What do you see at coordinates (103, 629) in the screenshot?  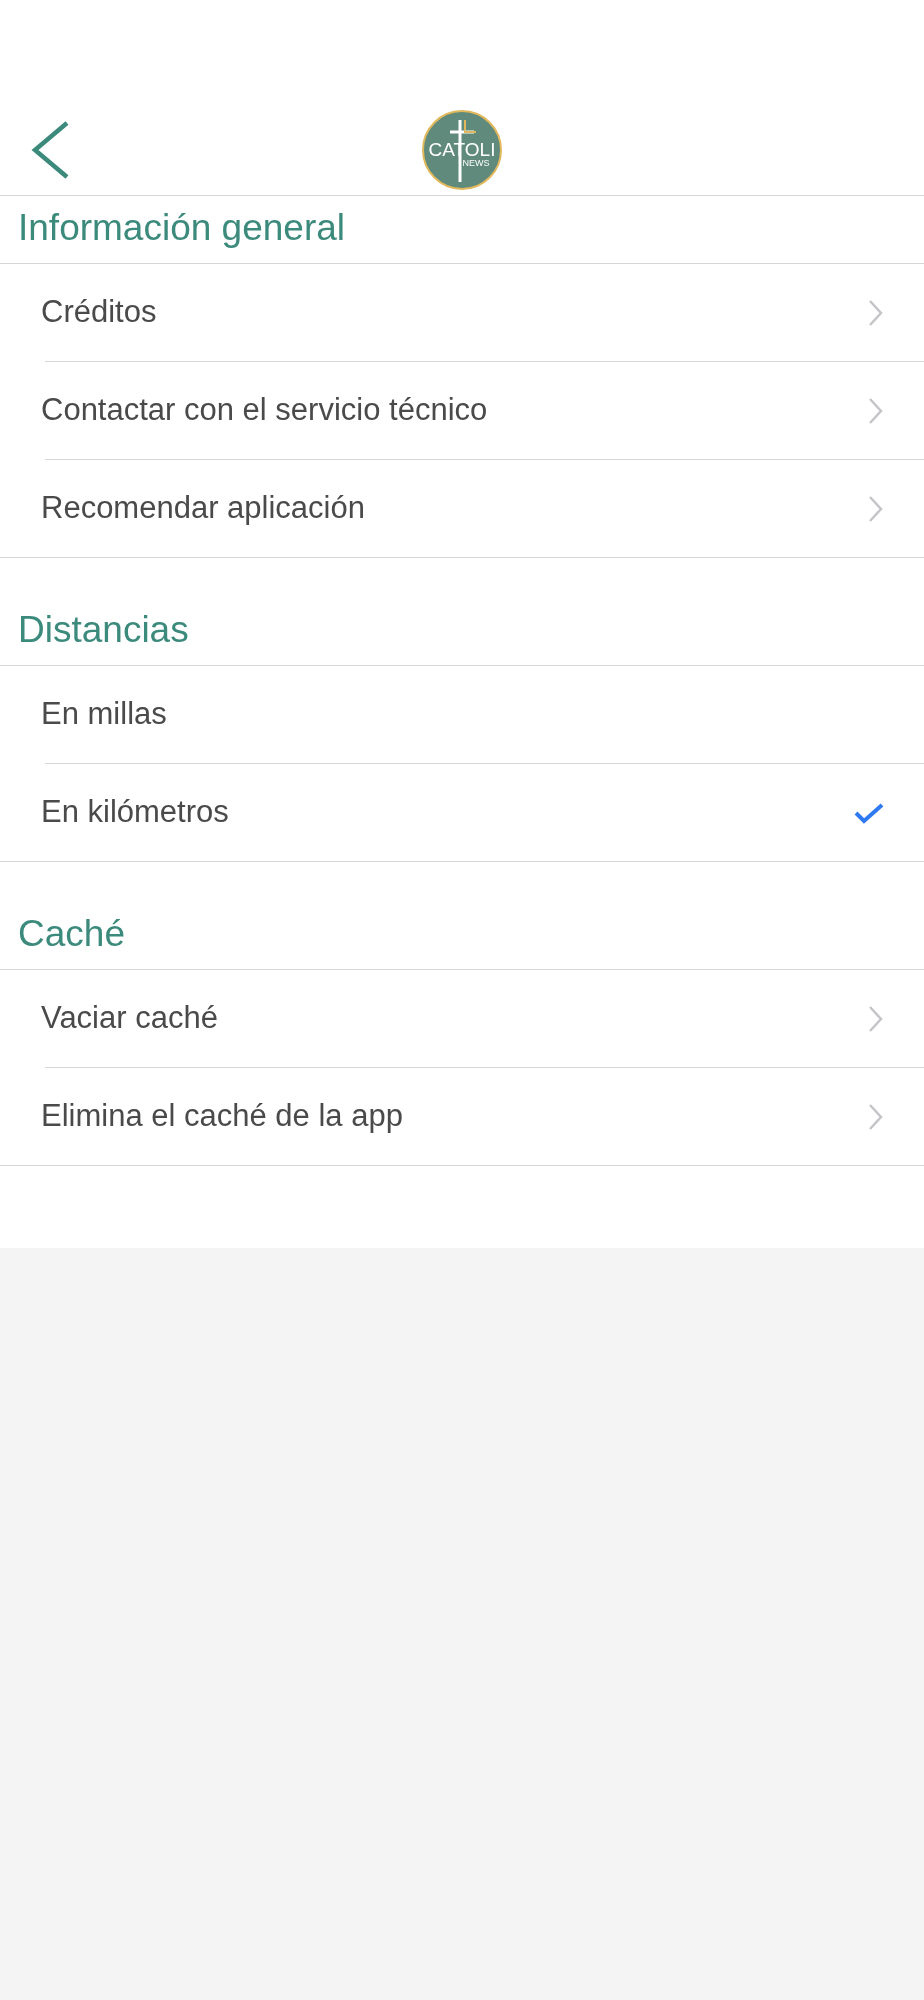 I see `section-header: Distancias` at bounding box center [103, 629].